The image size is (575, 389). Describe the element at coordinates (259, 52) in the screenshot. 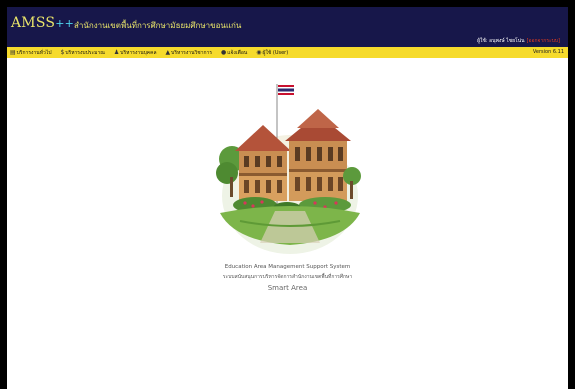

I see `user-circle-icon: ◉` at that location.